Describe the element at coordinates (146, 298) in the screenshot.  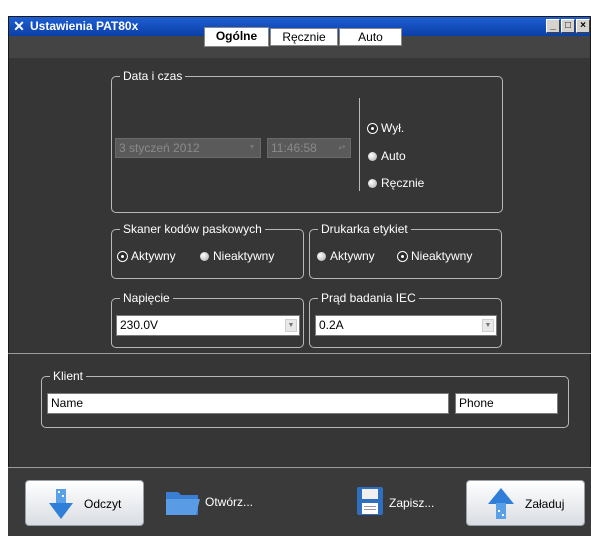
I see `voltage-legend: Napięcie` at that location.